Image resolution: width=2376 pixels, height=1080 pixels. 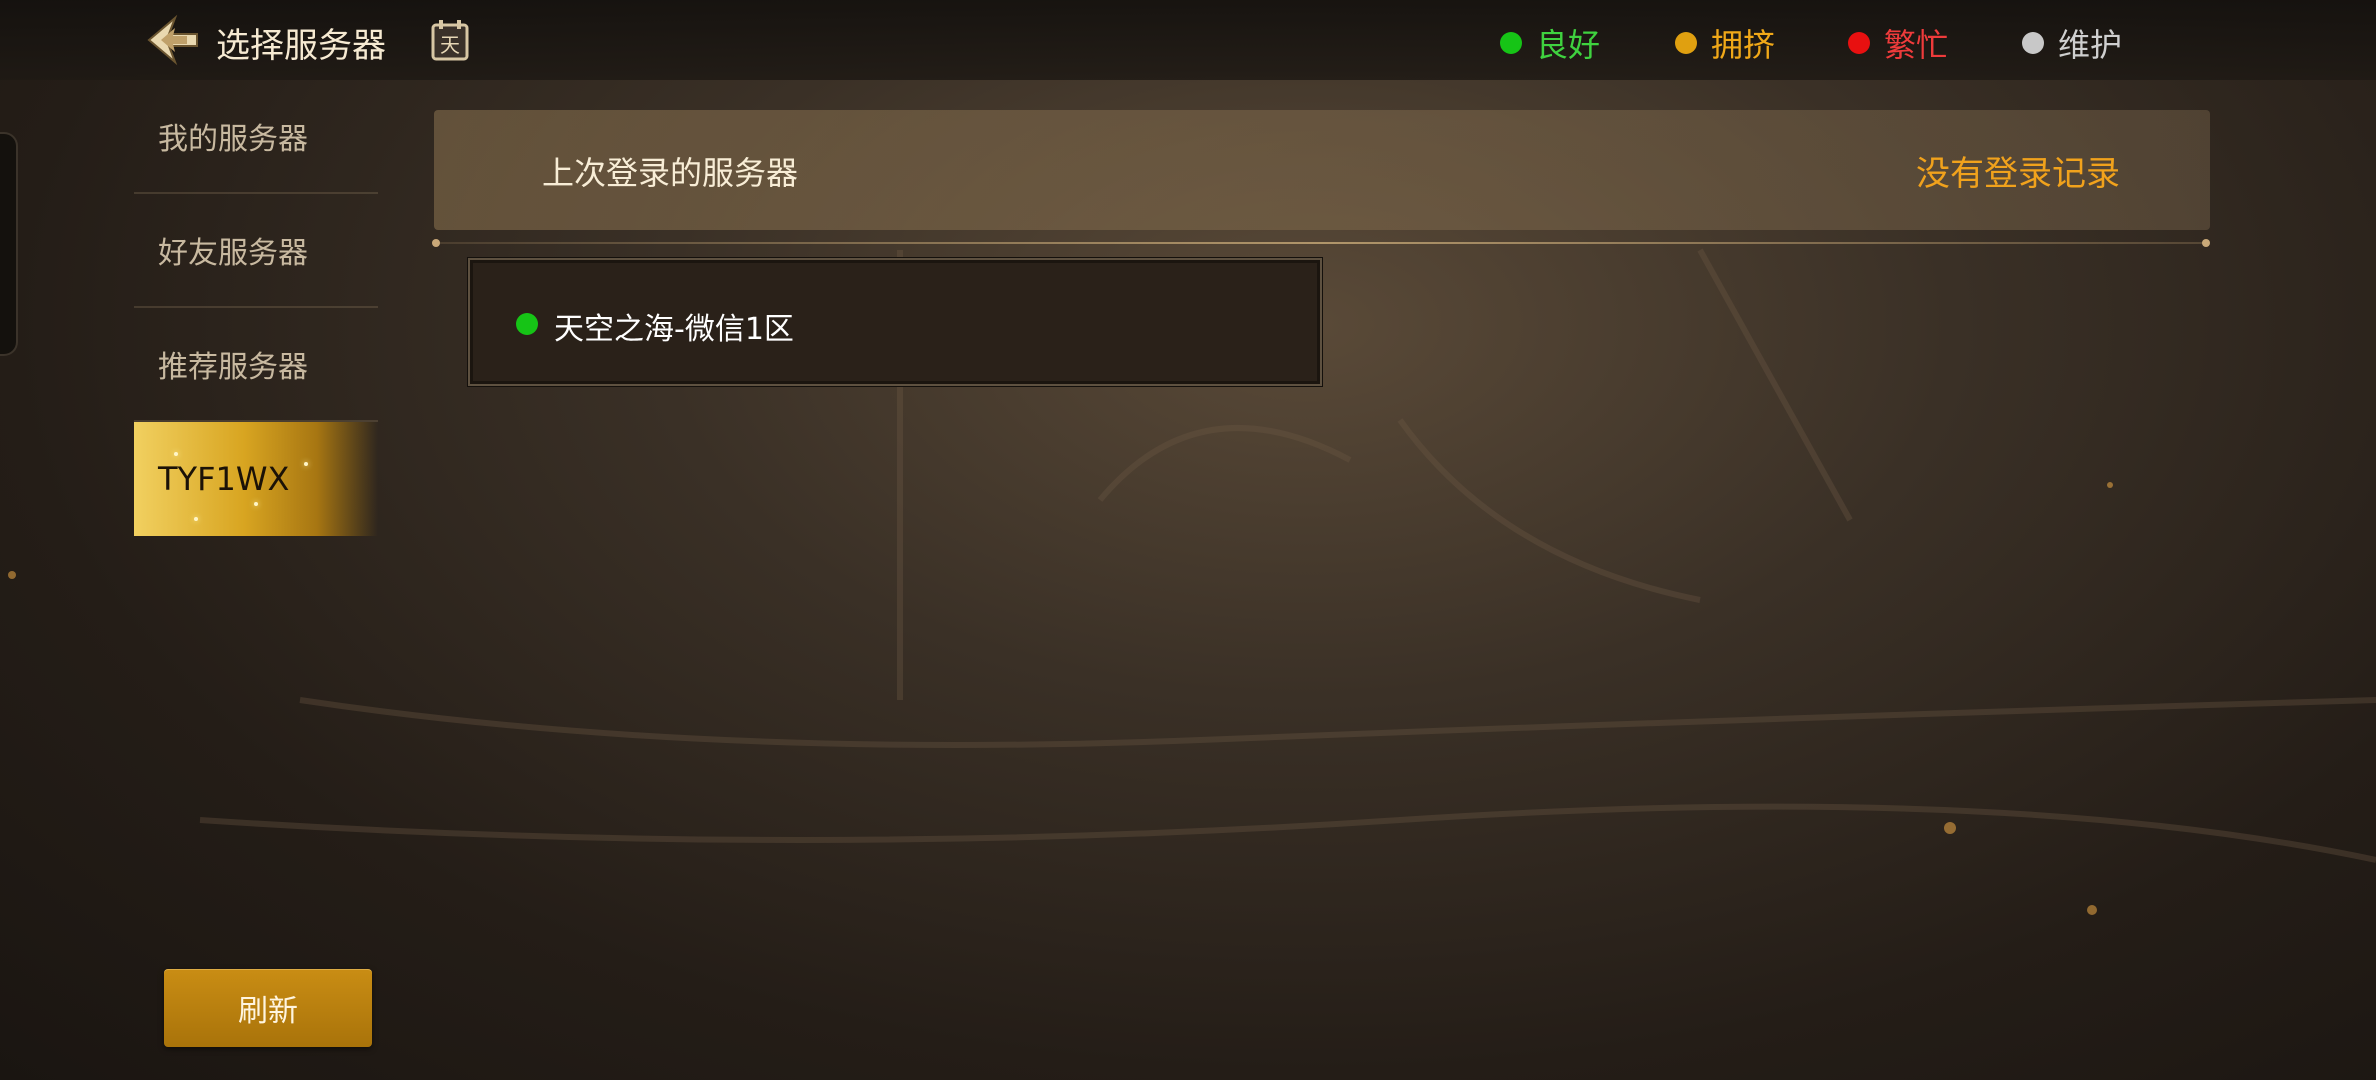 I want to click on sidebar-item-label: 好友服务器, so click(x=233, y=253).